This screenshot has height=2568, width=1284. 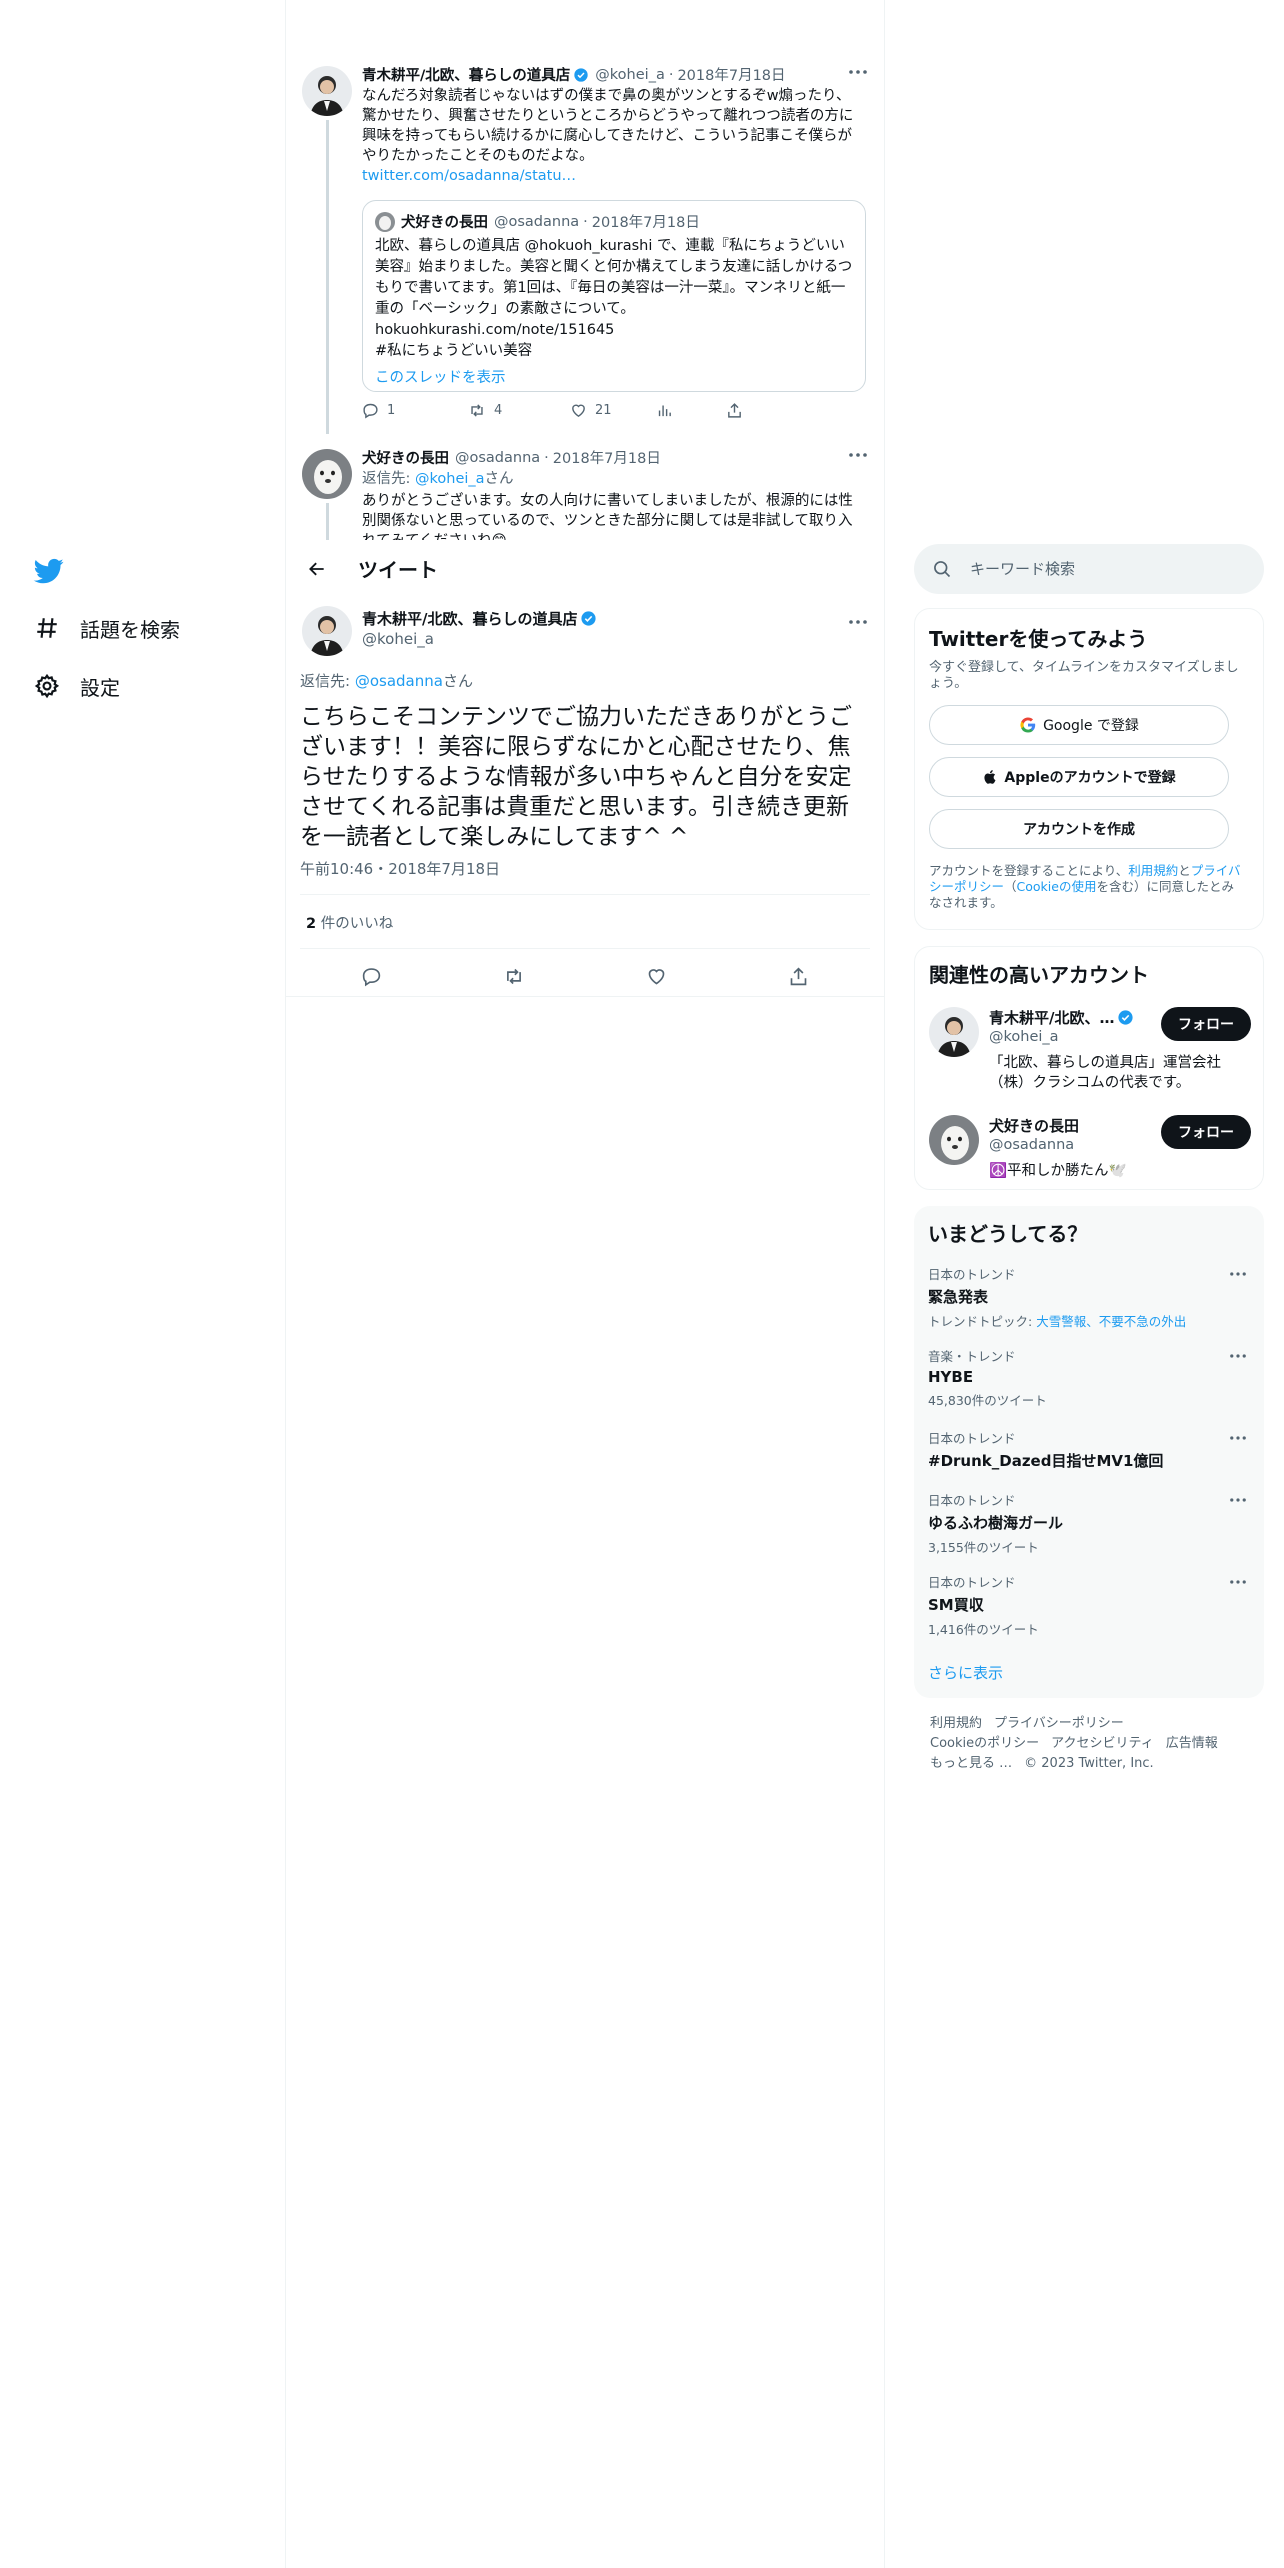 I want to click on footer-link: 広告情報, so click(x=1192, y=1743).